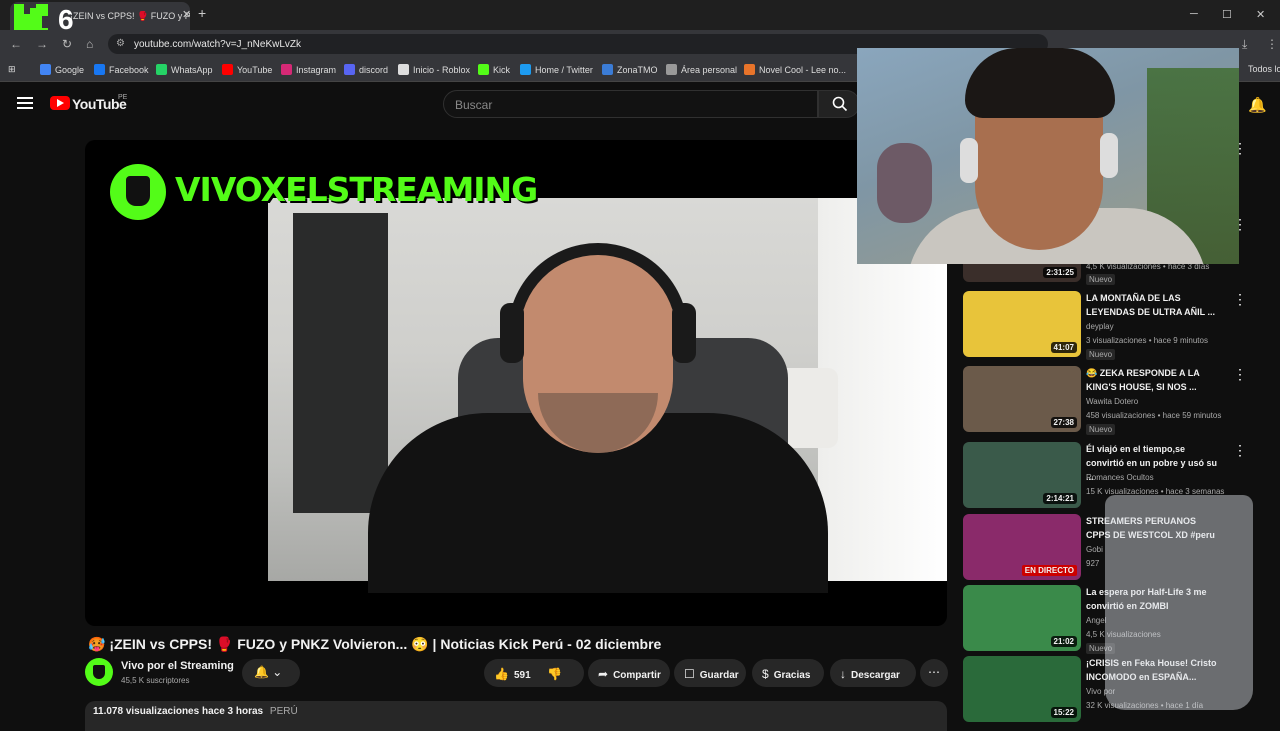 The image size is (1280, 731). I want to click on google-icon, so click(45, 69).